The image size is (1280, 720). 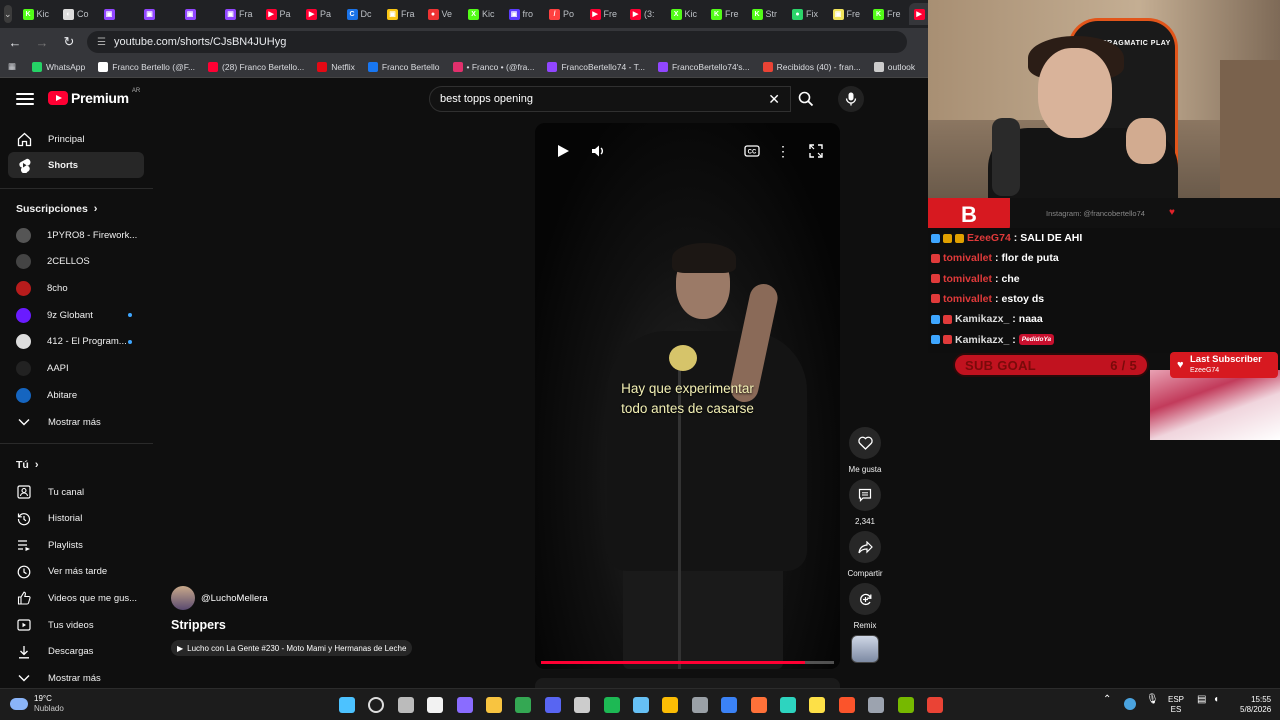 I want to click on tray-app-icon, so click(x=1130, y=704).